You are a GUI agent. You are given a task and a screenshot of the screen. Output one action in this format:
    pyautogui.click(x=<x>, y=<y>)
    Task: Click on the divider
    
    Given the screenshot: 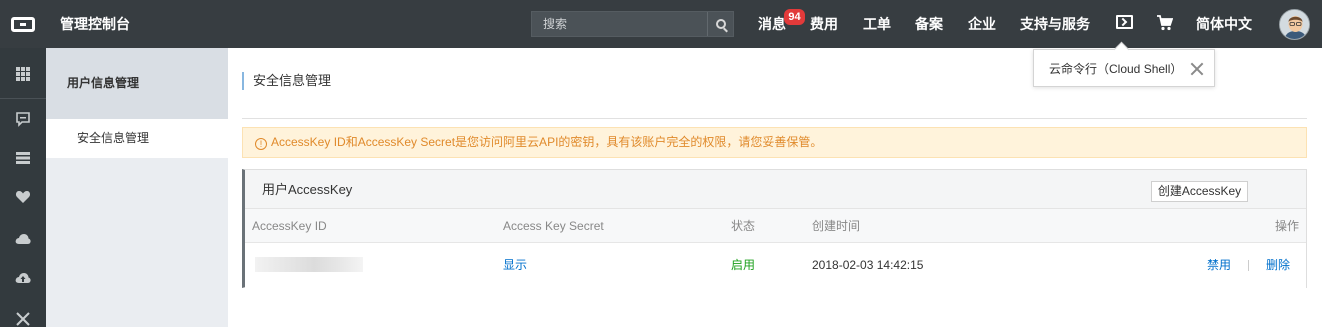 What is the action you would take?
    pyautogui.click(x=774, y=118)
    